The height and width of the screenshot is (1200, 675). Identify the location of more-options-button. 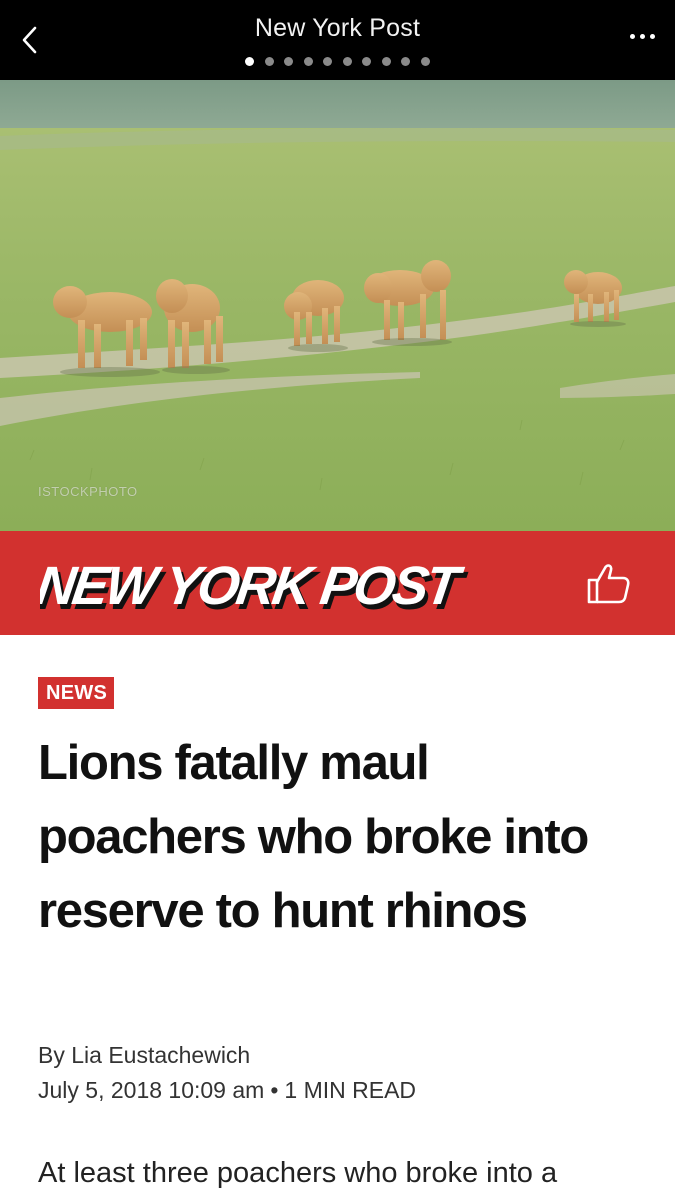
(642, 36).